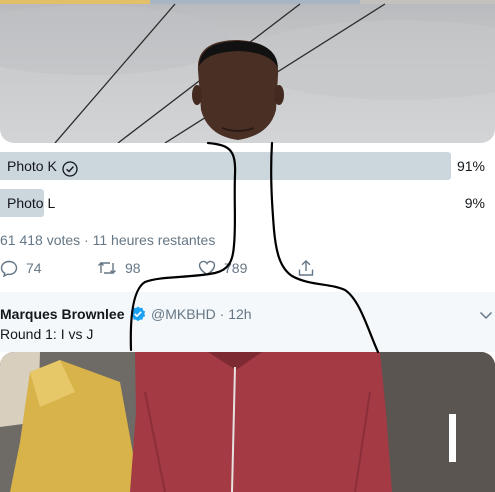 This screenshot has height=492, width=495. I want to click on poll-option-label: Photo L, so click(31, 203).